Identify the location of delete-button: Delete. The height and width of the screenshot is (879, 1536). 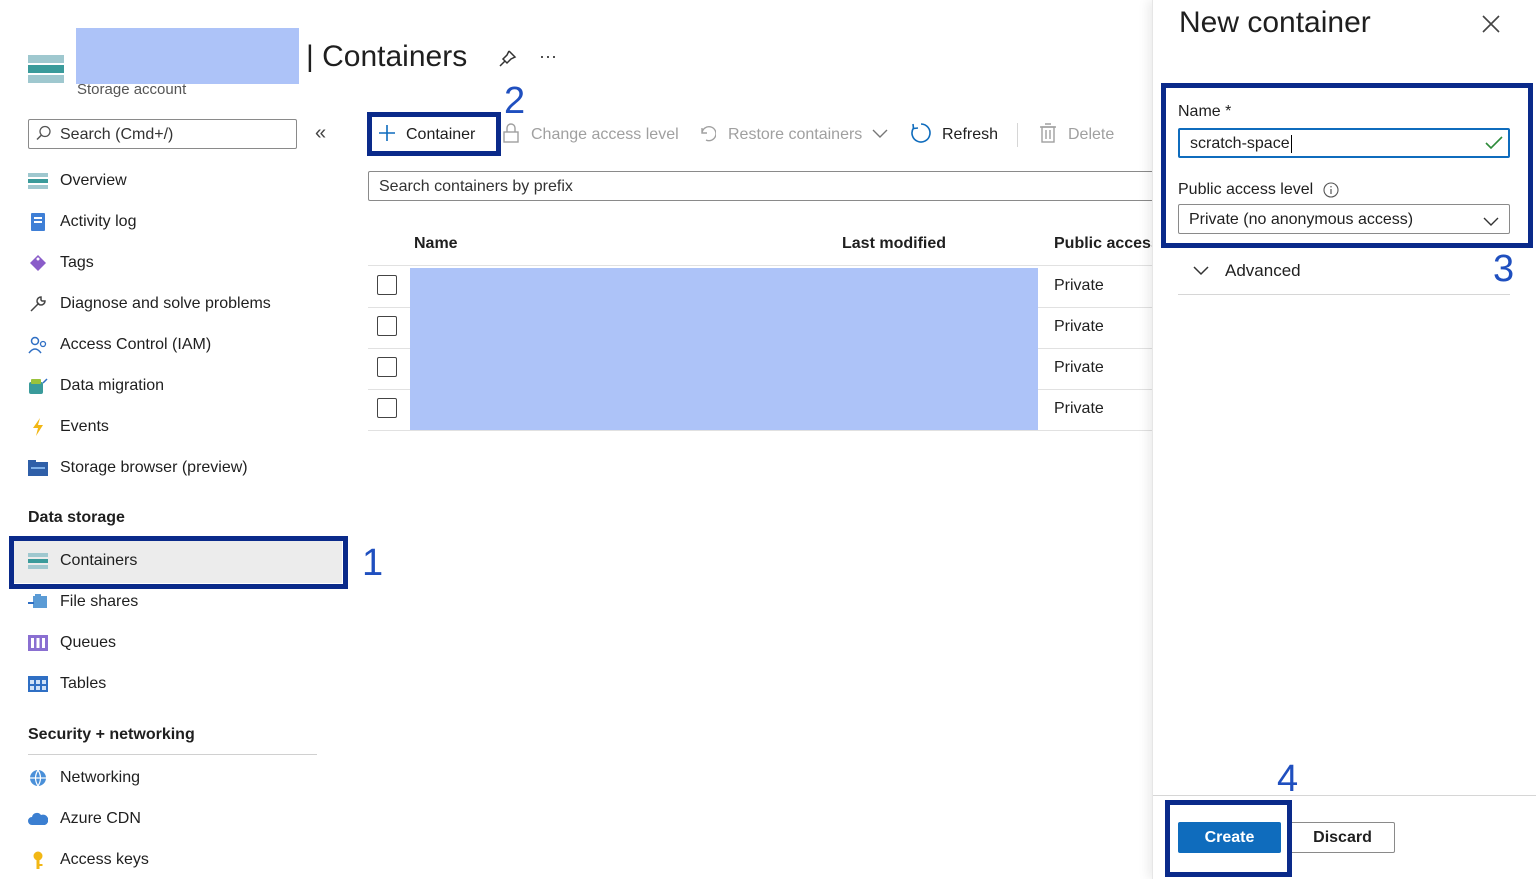
(1077, 135).